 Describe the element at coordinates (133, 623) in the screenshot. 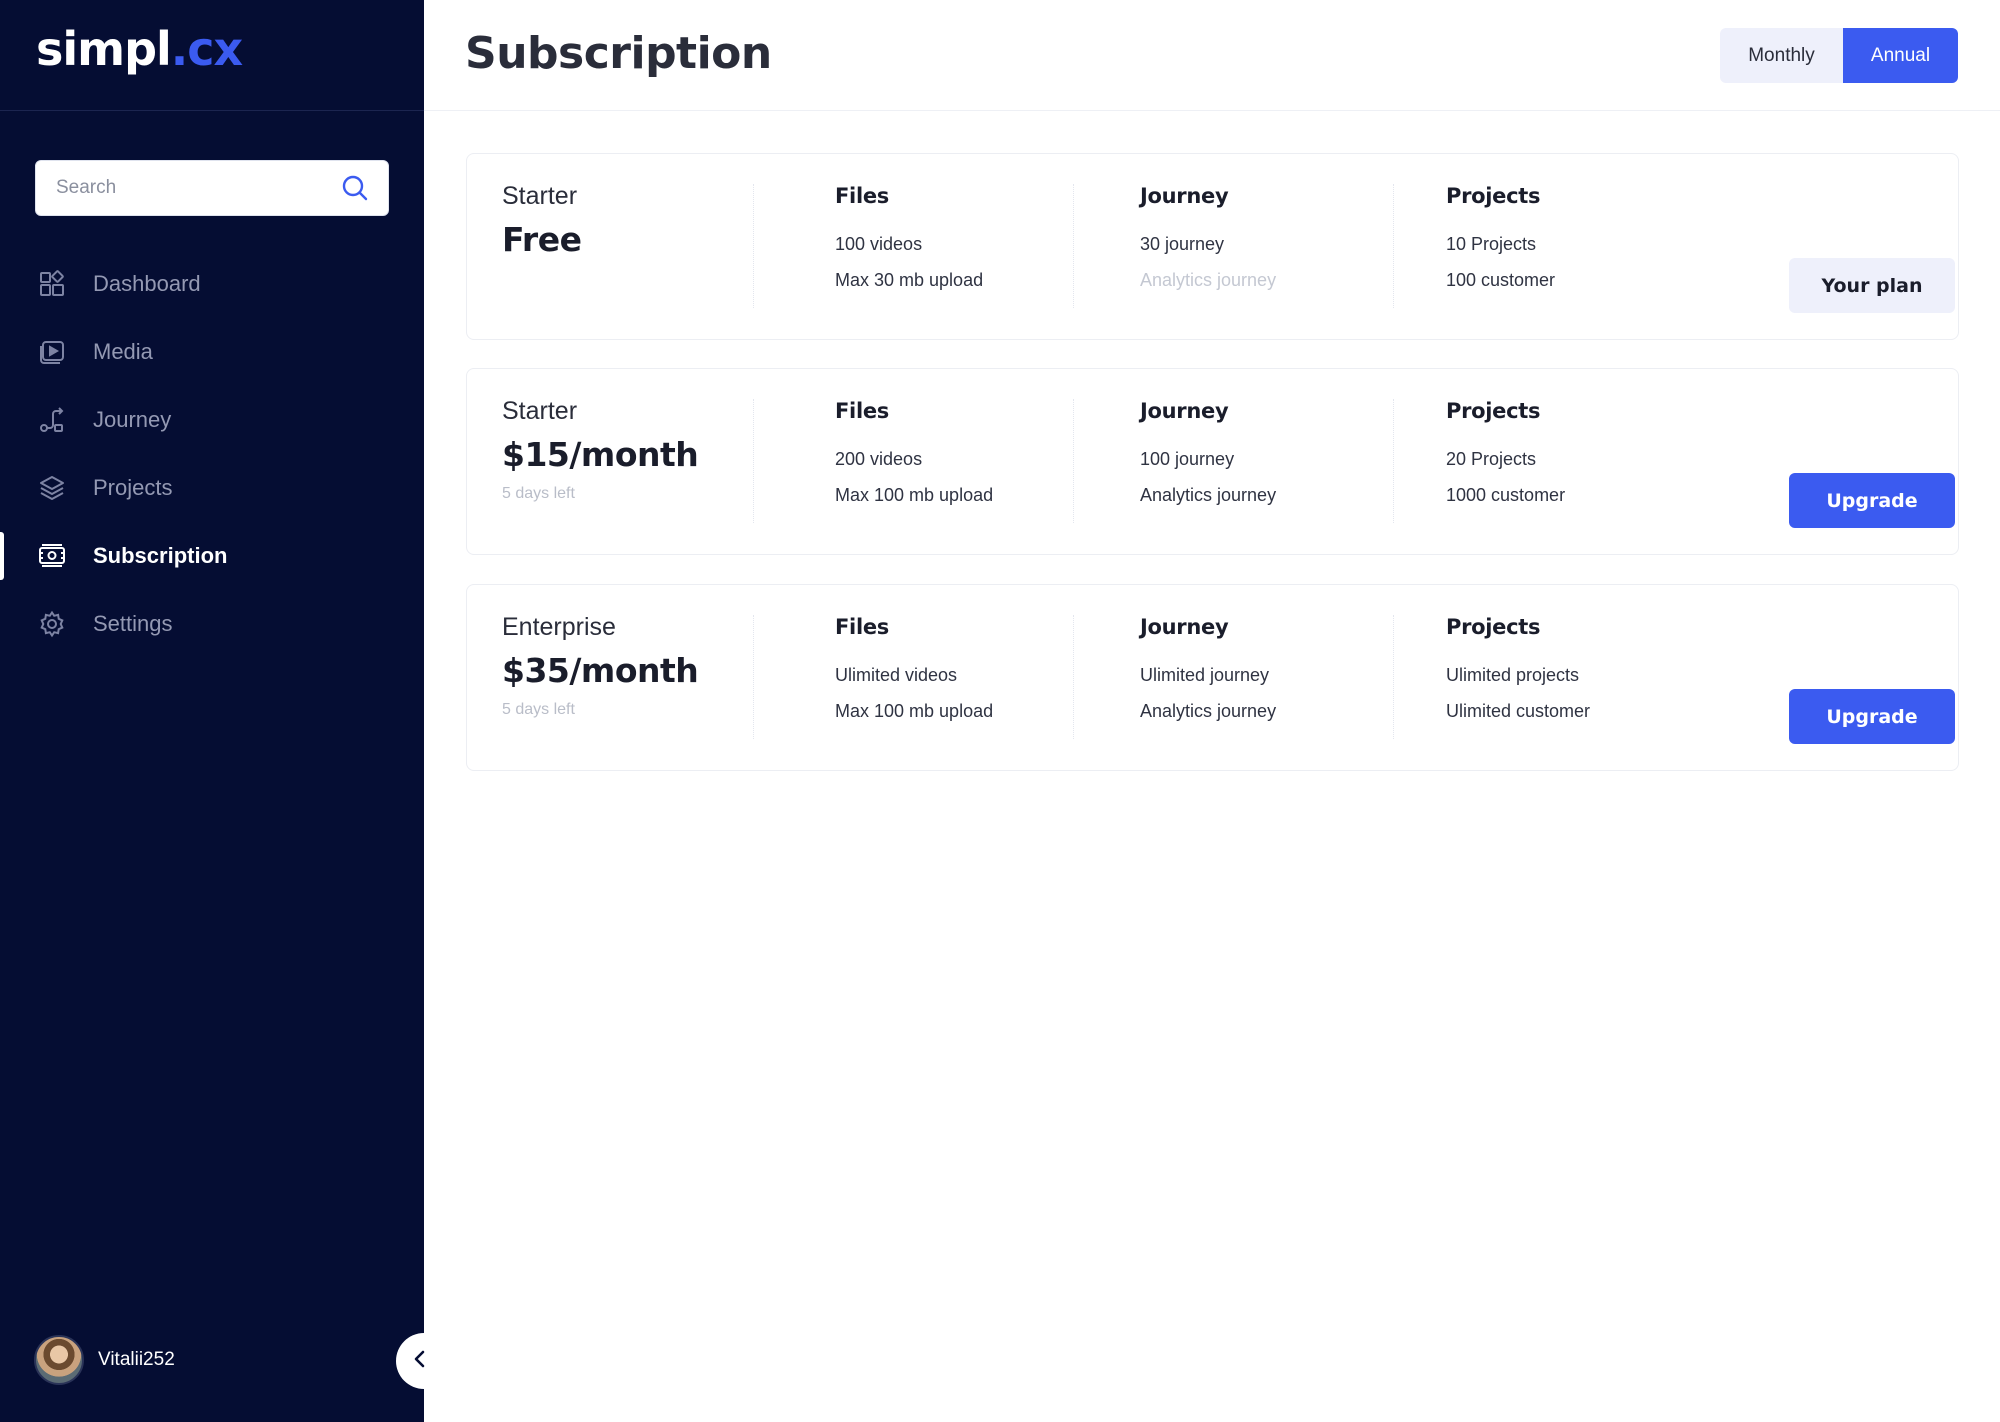

I see `sidebar-item-label: Settings` at that location.